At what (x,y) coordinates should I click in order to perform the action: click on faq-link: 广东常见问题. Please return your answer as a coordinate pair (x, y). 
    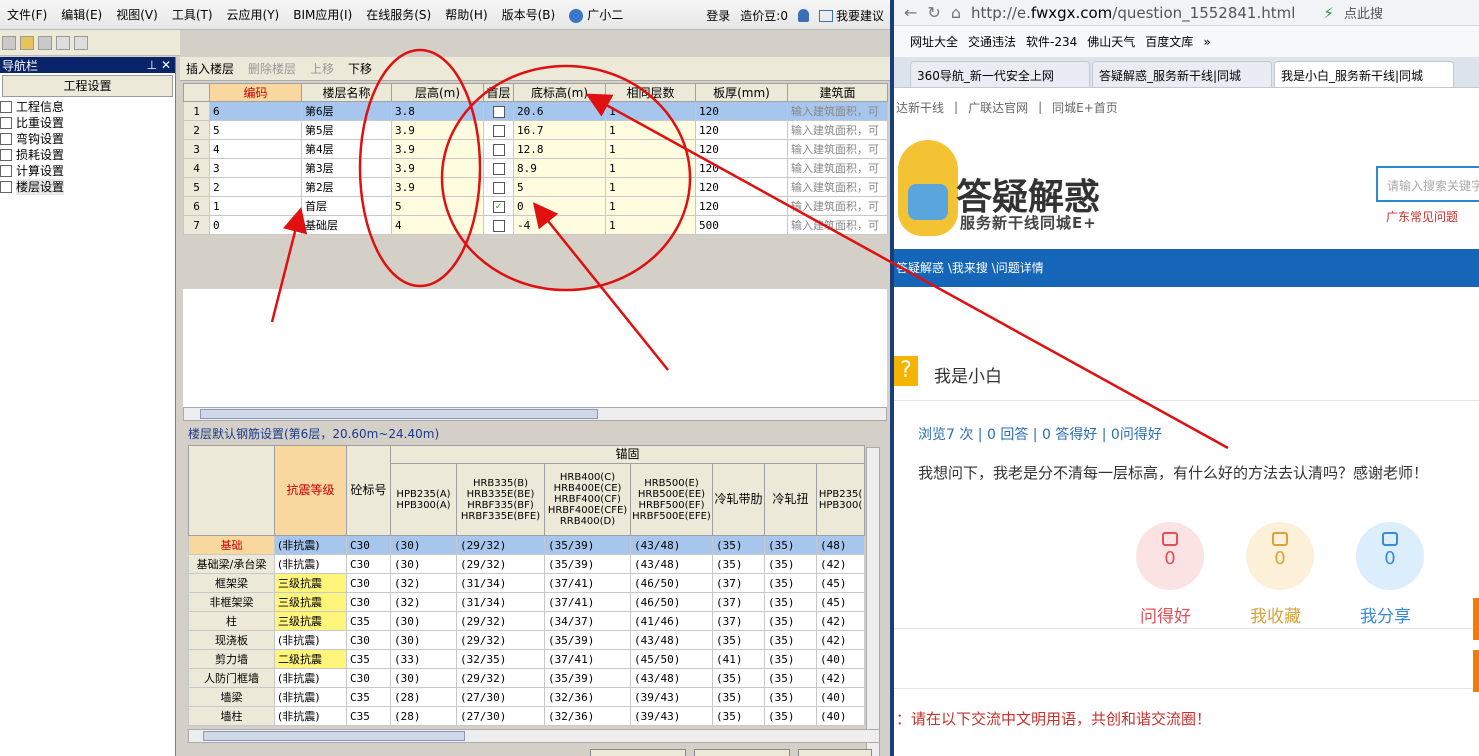
    Looking at the image, I should click on (1422, 216).